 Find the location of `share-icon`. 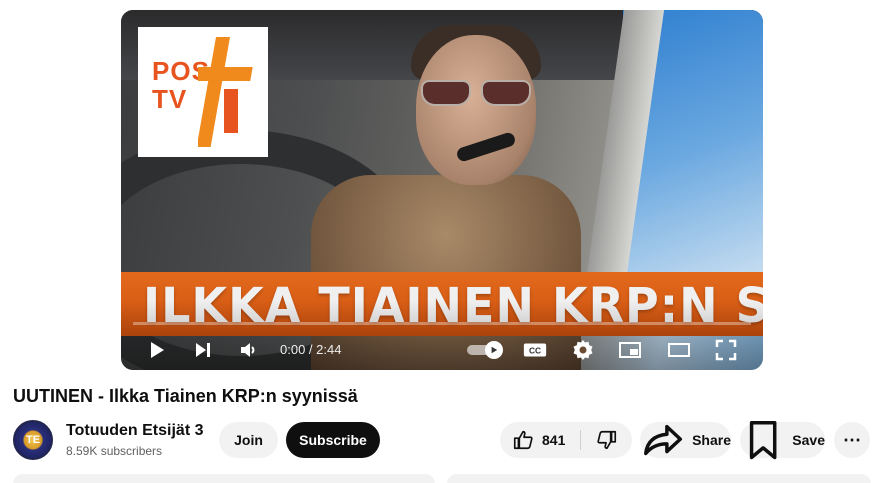

share-icon is located at coordinates (663, 440).